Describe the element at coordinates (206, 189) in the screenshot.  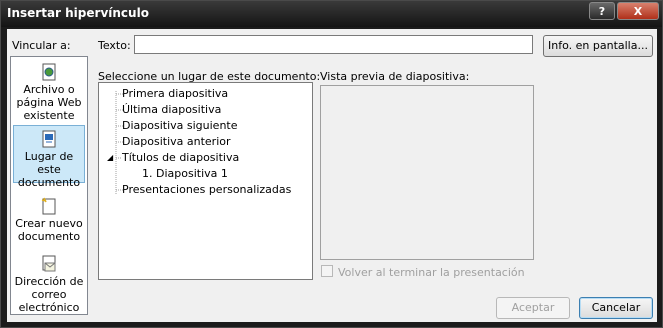
I see `tree-item-custom-shows: Presentaciones personalizadas` at that location.